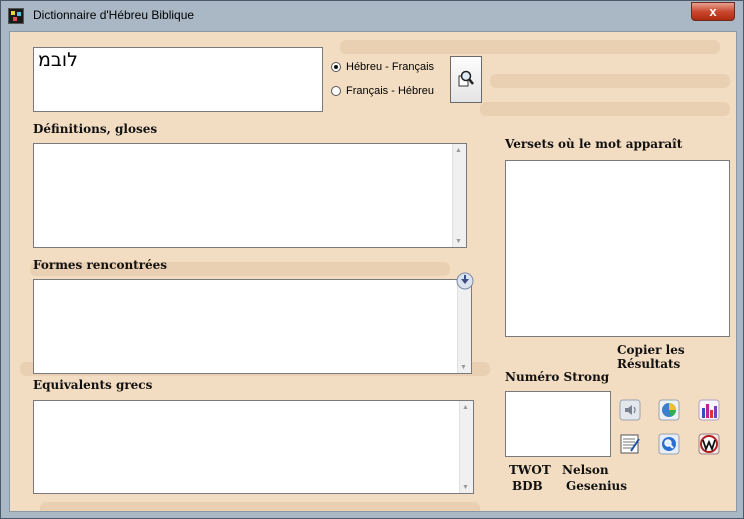  Describe the element at coordinates (527, 486) in the screenshot. I see `bdb-link: BDB` at that location.